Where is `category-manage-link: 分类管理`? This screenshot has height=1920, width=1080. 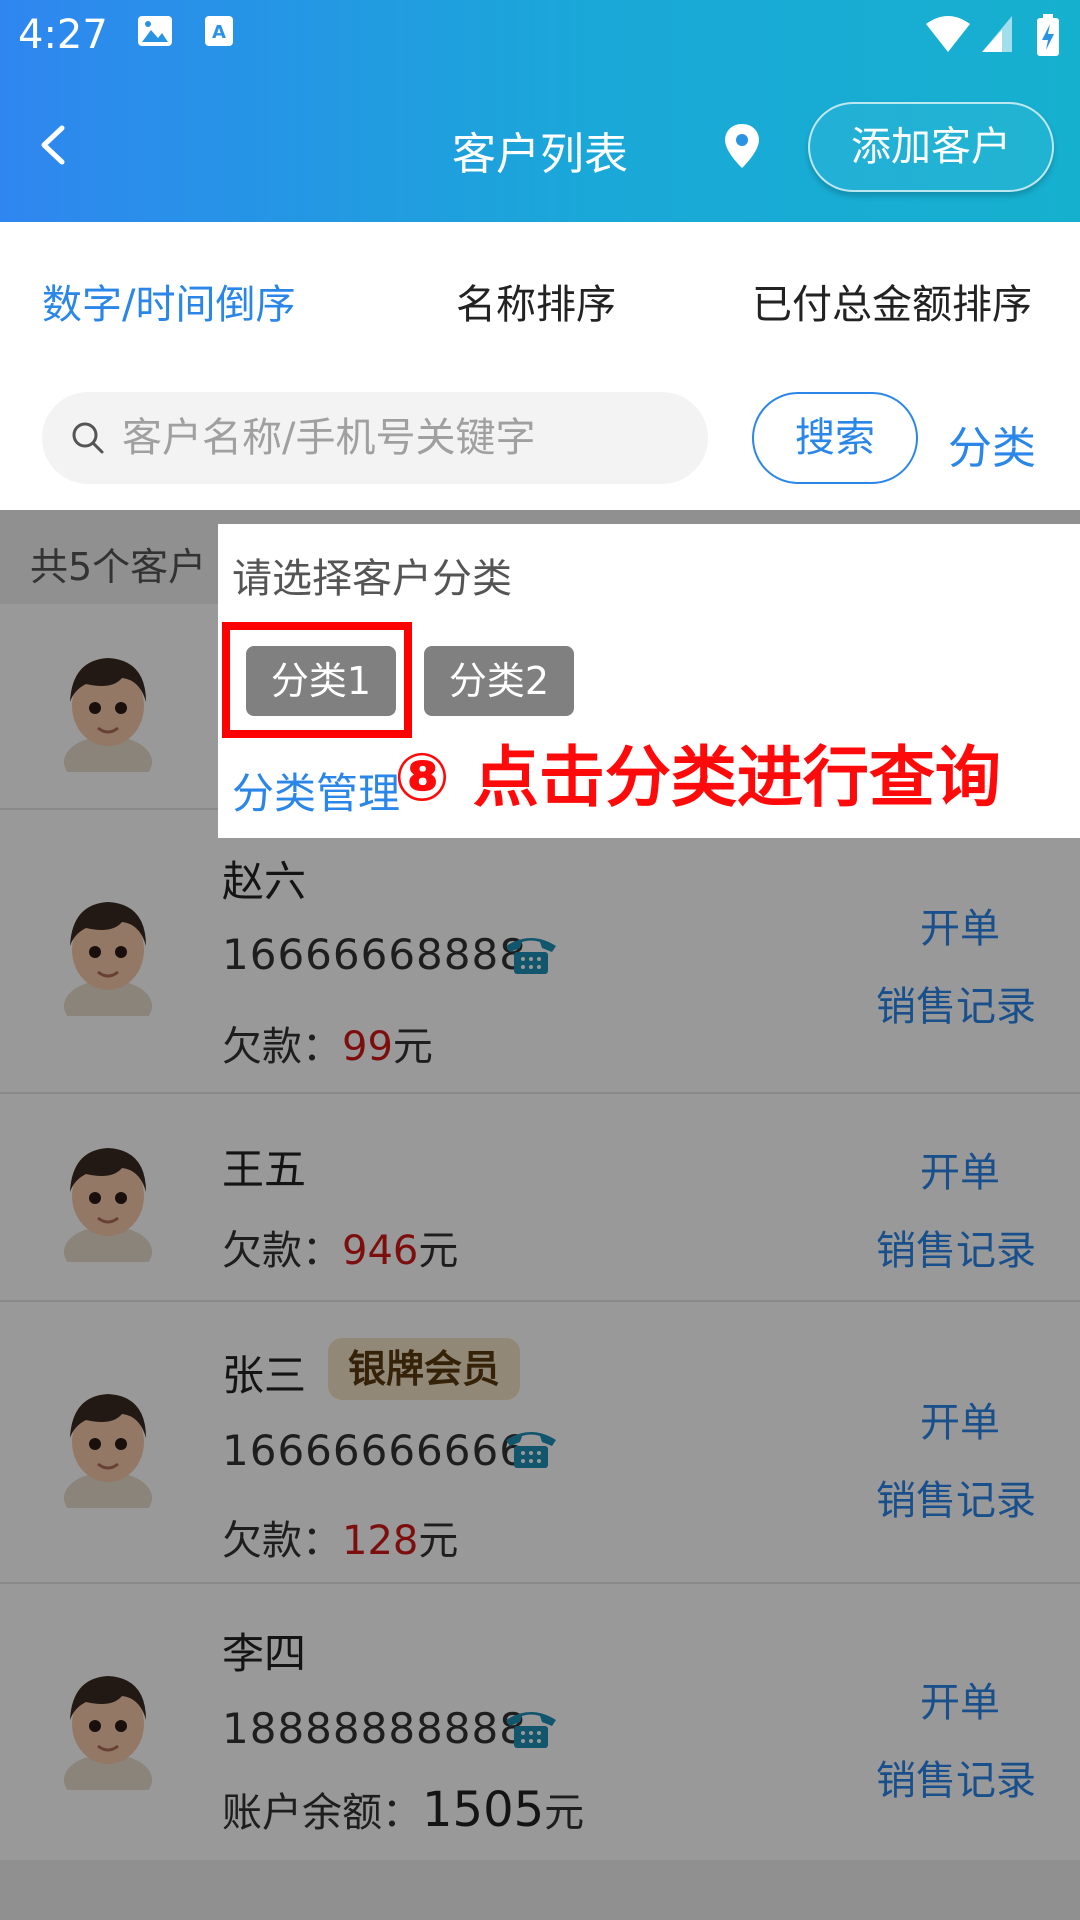 category-manage-link: 分类管理 is located at coordinates (316, 790).